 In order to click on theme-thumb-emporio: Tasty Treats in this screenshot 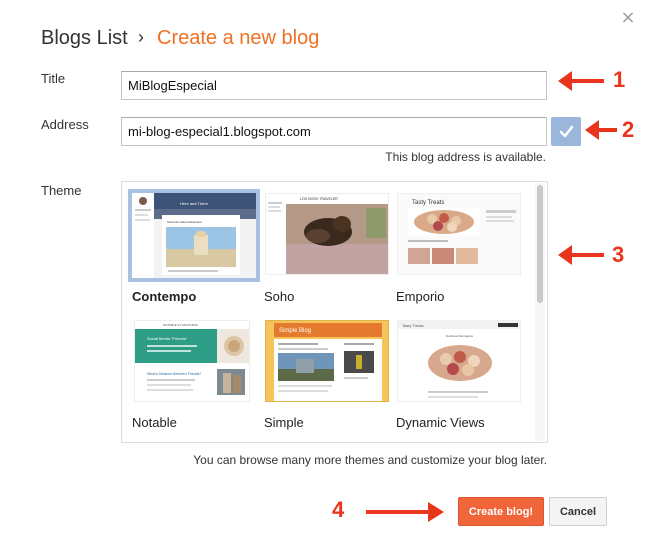, I will do `click(459, 234)`.